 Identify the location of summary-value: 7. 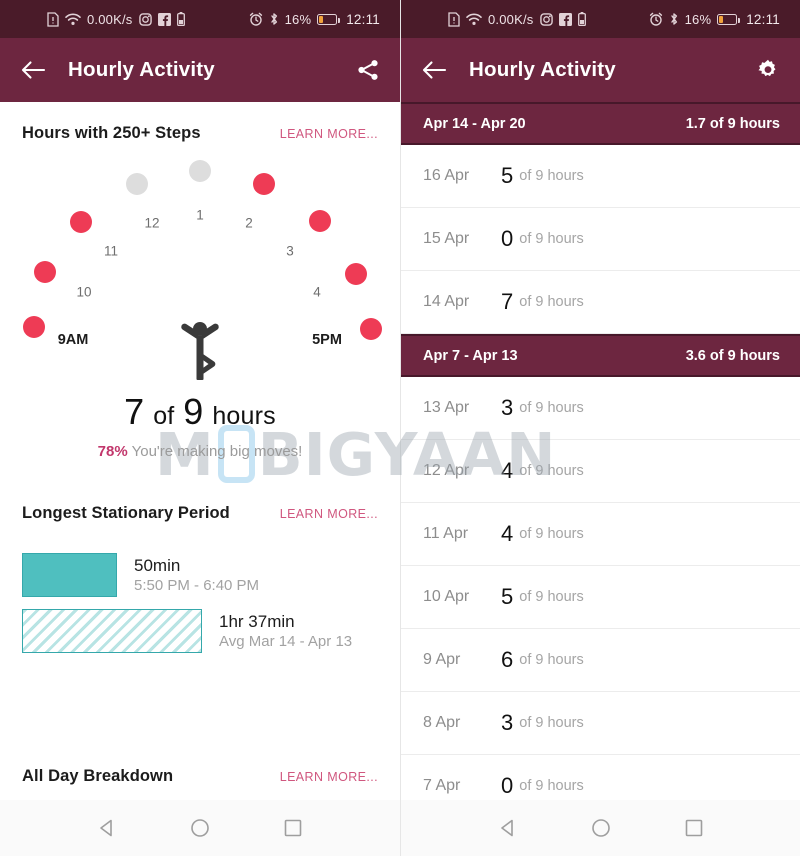
(134, 411).